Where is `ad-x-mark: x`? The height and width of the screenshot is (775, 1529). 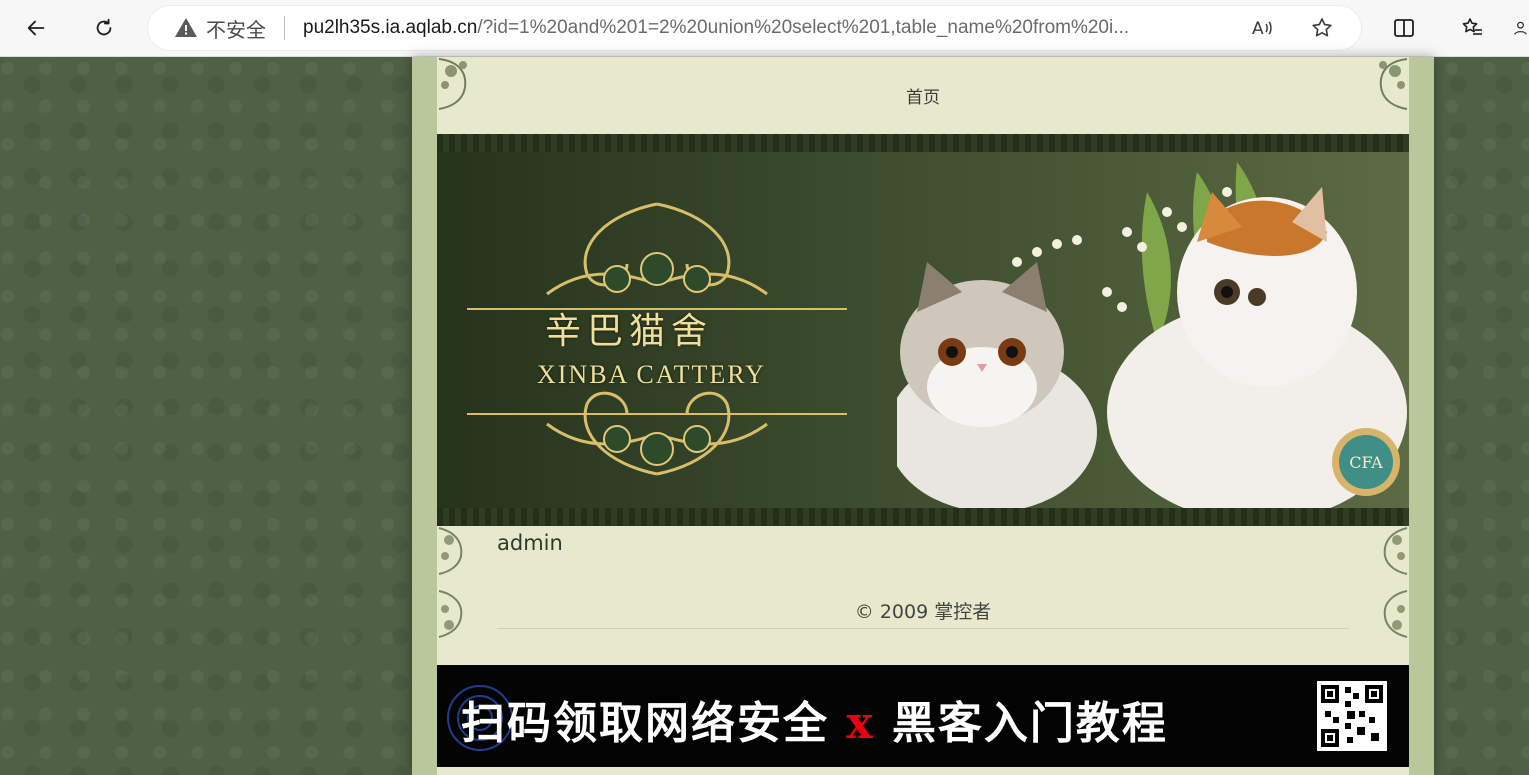
ad-x-mark: x is located at coordinates (860, 723).